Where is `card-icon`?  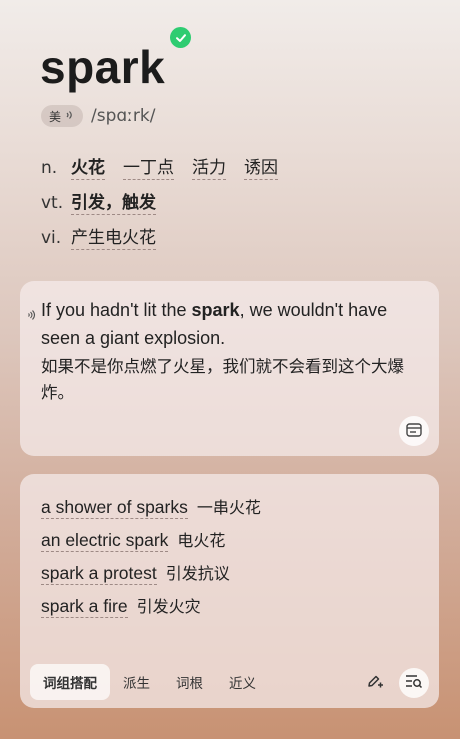
card-icon is located at coordinates (414, 431).